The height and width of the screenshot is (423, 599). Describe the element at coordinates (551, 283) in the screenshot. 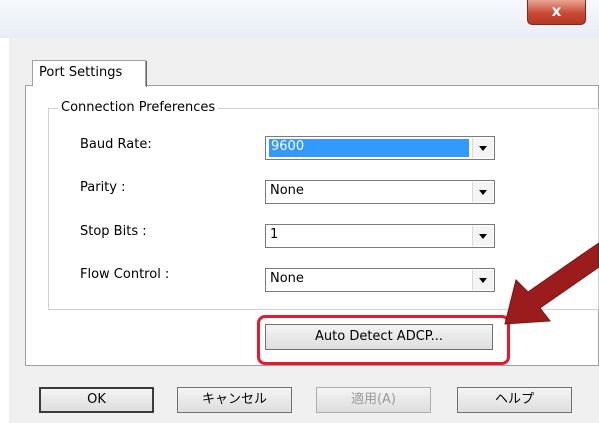

I see `annotation-arrow` at that location.